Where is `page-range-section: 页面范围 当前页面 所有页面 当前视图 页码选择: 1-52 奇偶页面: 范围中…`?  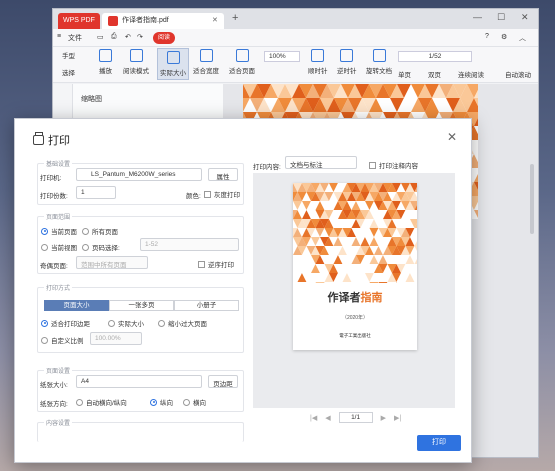 page-range-section: 页面范围 当前页面 所有页面 当前视图 页码选择: 1-52 奇偶页面: 范围中… is located at coordinates (140, 243).